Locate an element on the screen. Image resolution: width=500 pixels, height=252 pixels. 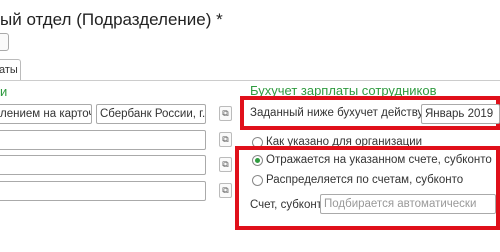
tab-accounting: аты is located at coordinates (10, 70).